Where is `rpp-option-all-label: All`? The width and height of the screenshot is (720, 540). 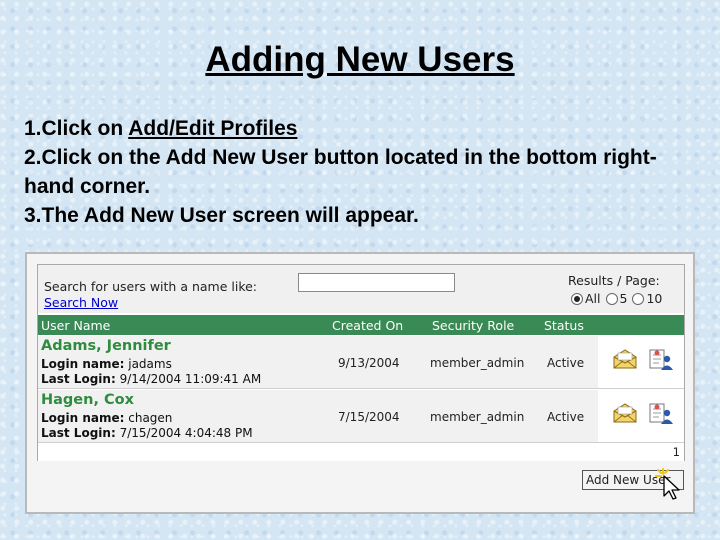
rpp-option-all-label: All is located at coordinates (593, 298).